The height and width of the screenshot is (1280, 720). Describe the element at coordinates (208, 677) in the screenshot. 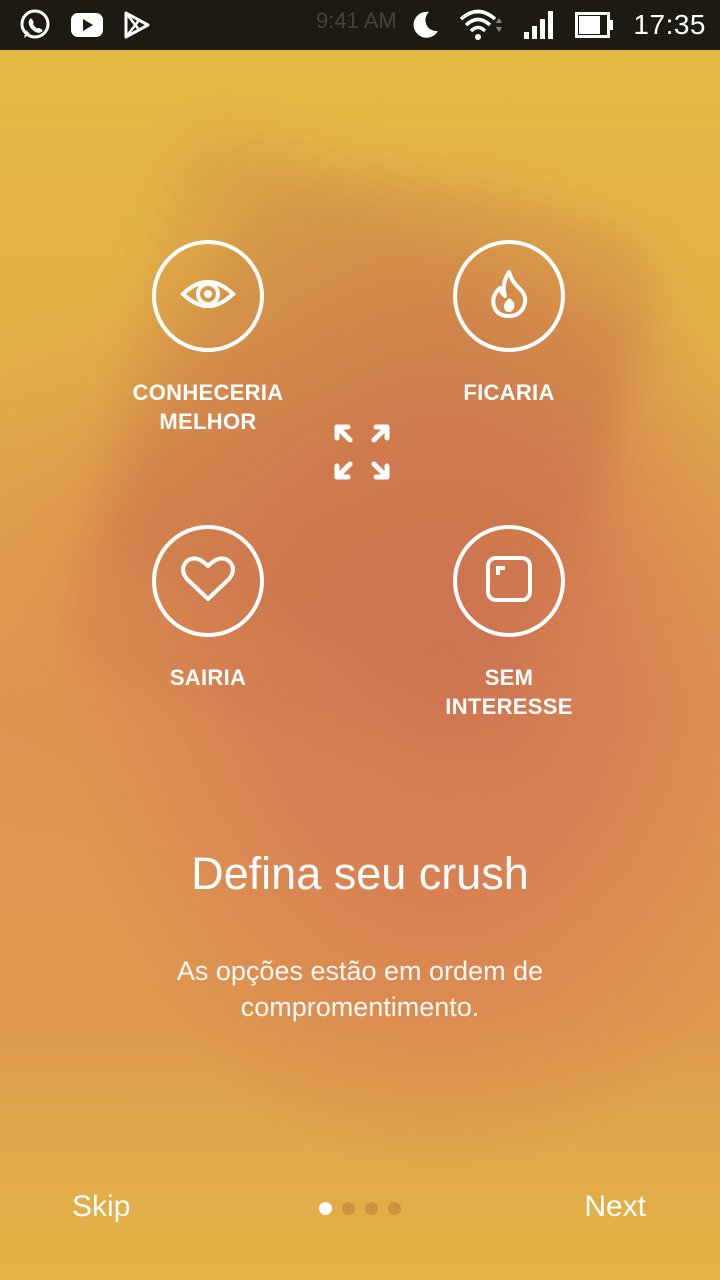

I see `option-label: SAIRIA` at that location.